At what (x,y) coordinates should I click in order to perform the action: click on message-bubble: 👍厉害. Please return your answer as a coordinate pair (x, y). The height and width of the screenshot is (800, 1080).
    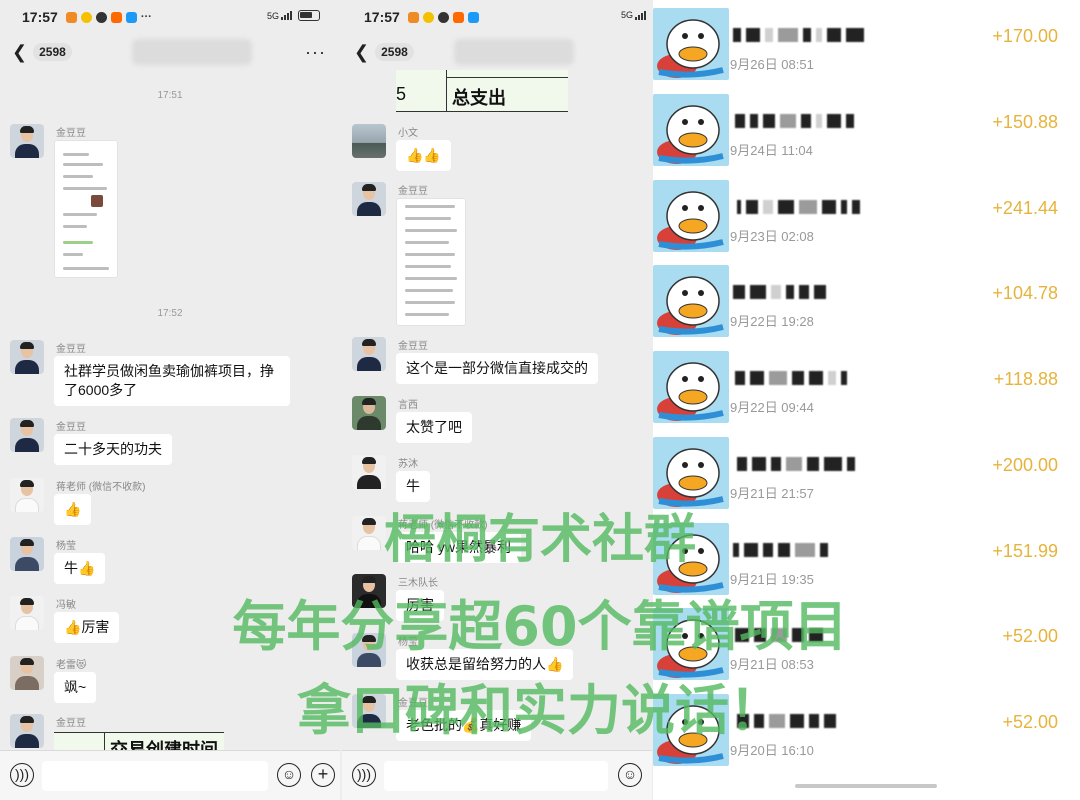
    Looking at the image, I should click on (87, 627).